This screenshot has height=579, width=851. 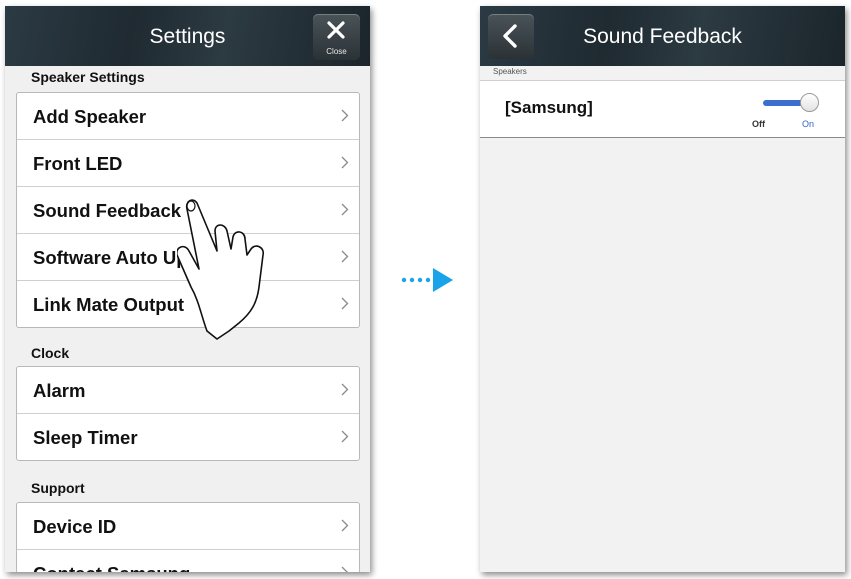 What do you see at coordinates (188, 526) in the screenshot?
I see `settings-item-device-id: Device ID` at bounding box center [188, 526].